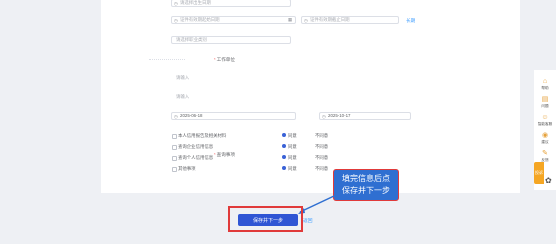 The image size is (556, 244). I want to click on period-end-value: 2025-10-17, so click(339, 115).